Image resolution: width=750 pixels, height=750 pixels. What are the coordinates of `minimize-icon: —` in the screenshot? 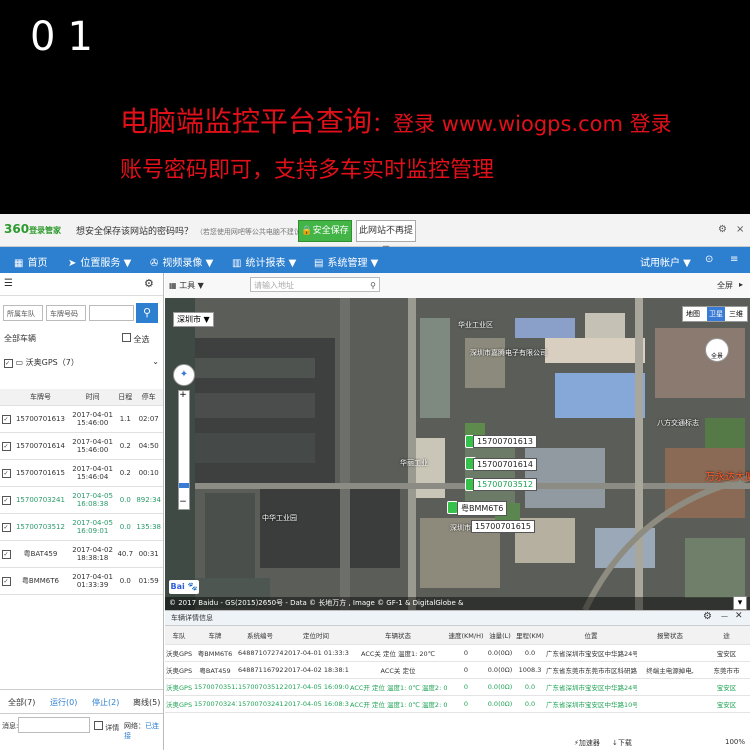 It's located at (724, 616).